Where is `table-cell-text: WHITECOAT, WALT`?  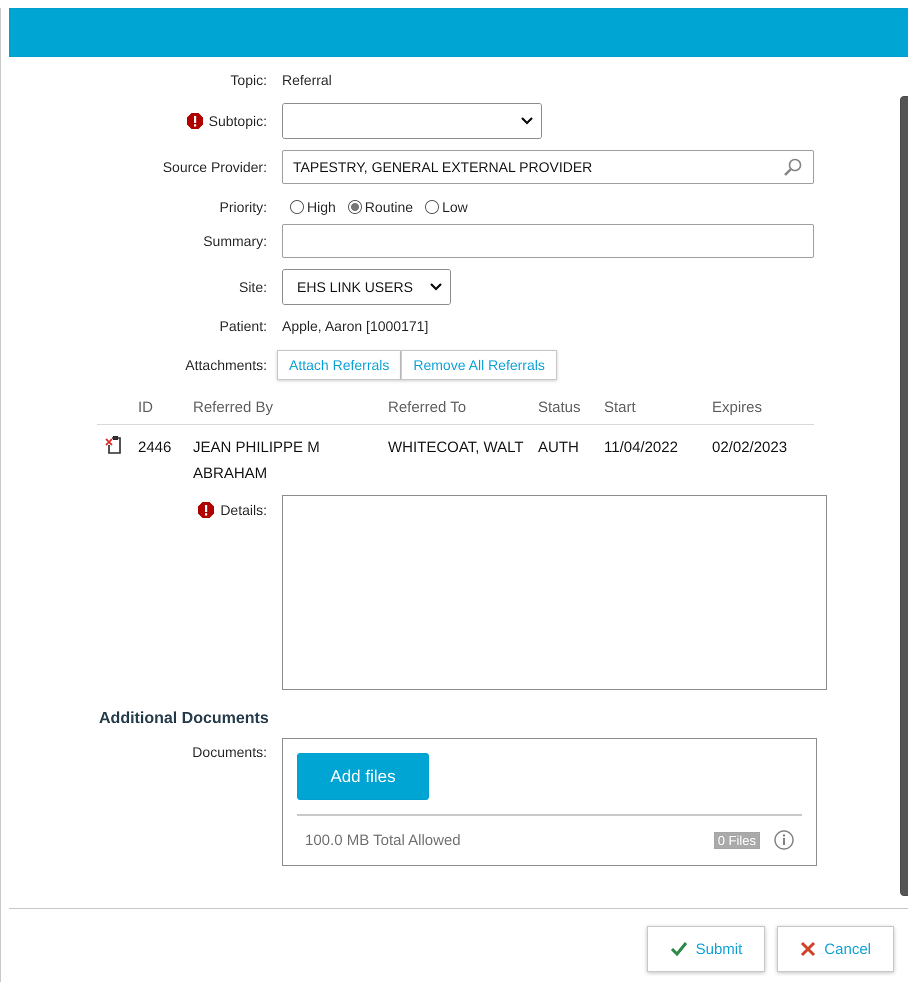
table-cell-text: WHITECOAT, WALT is located at coordinates (456, 448).